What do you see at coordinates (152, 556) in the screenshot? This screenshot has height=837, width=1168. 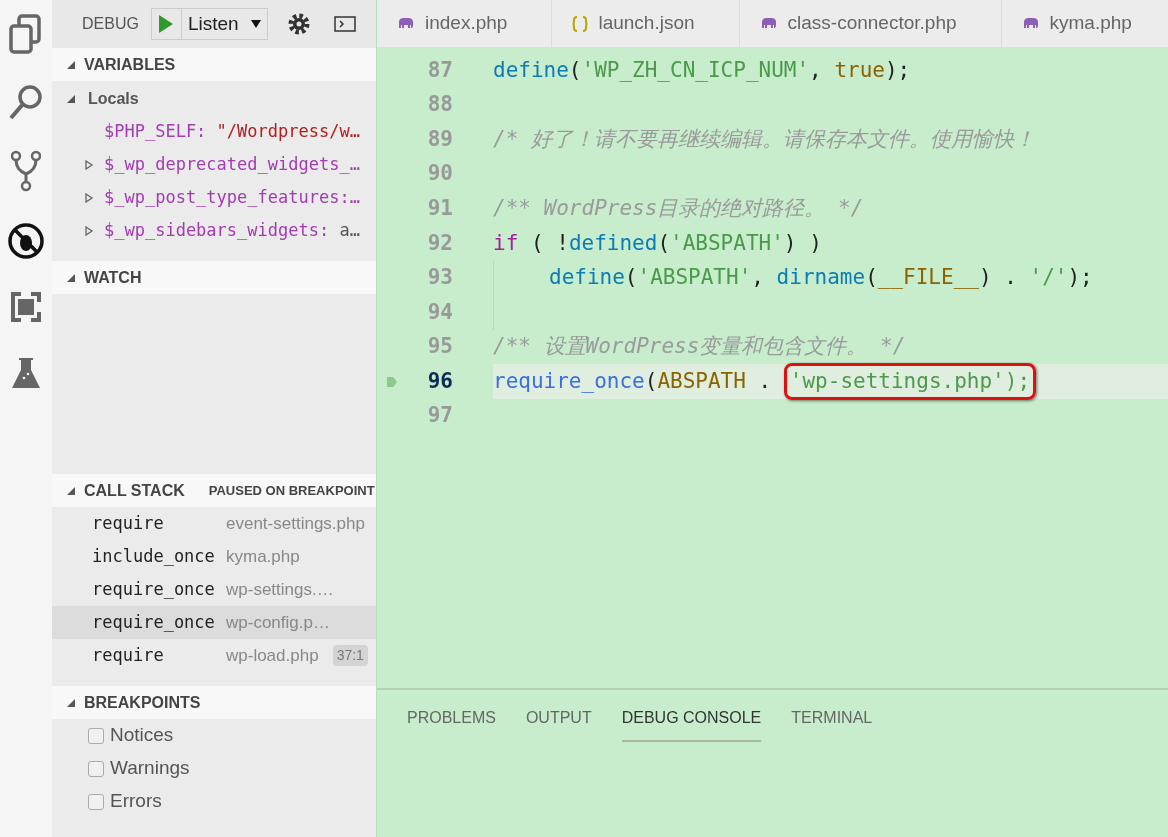 I see `function-name: include_once` at bounding box center [152, 556].